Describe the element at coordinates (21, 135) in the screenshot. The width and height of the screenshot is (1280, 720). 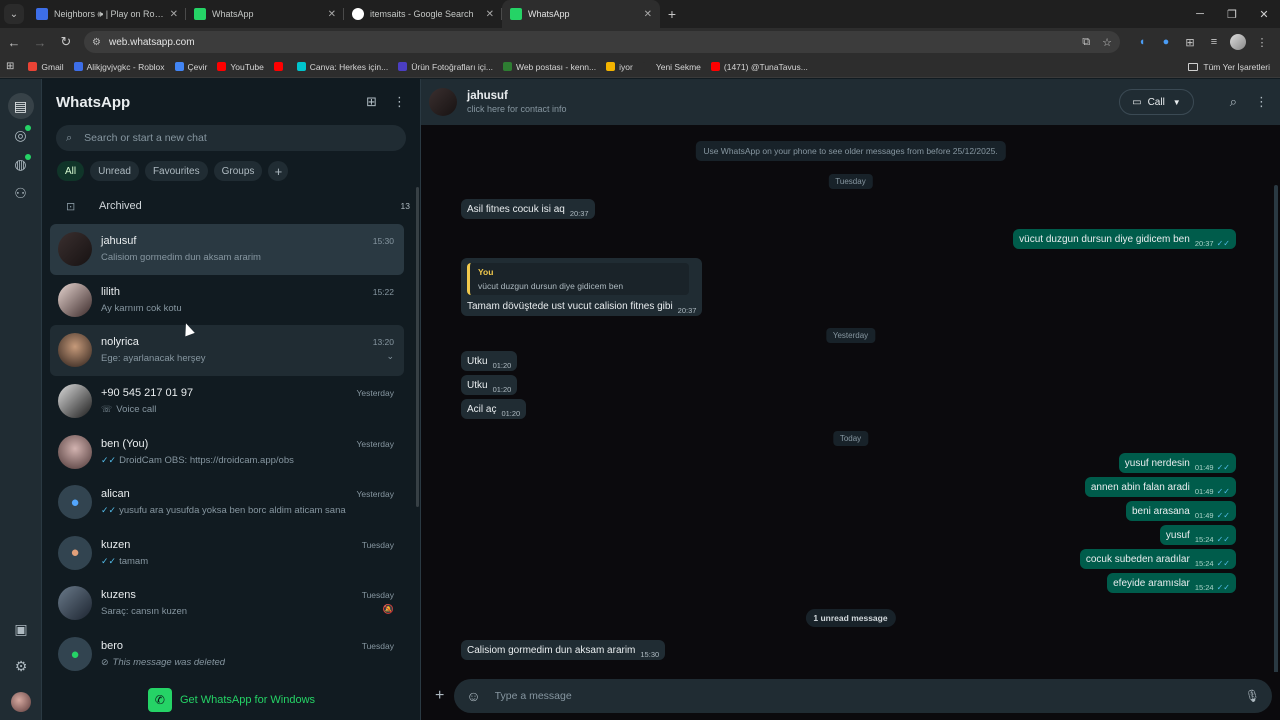
I see `status-icon: ◎` at that location.